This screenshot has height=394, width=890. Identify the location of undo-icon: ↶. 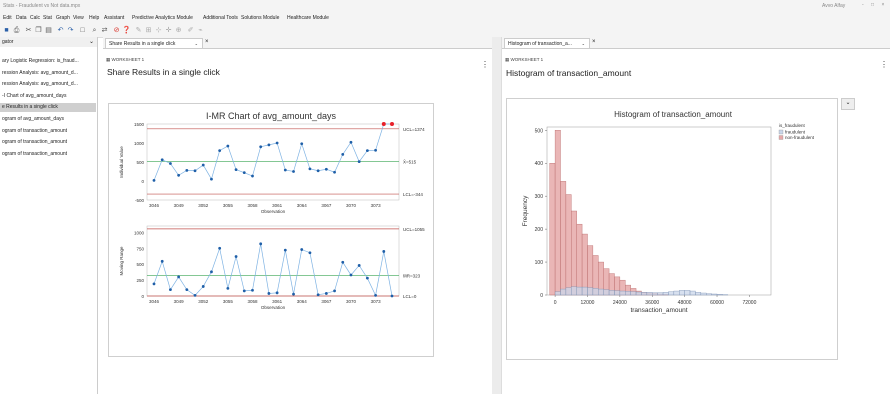
(60, 30).